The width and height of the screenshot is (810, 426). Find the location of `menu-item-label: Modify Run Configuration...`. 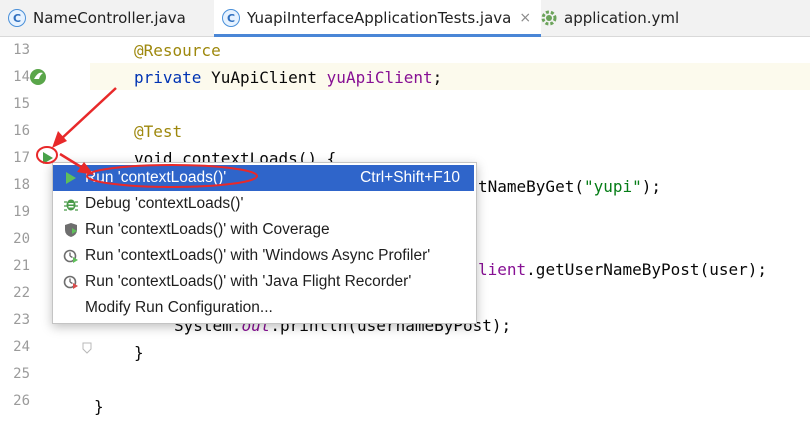

menu-item-label: Modify Run Configuration... is located at coordinates (179, 307).